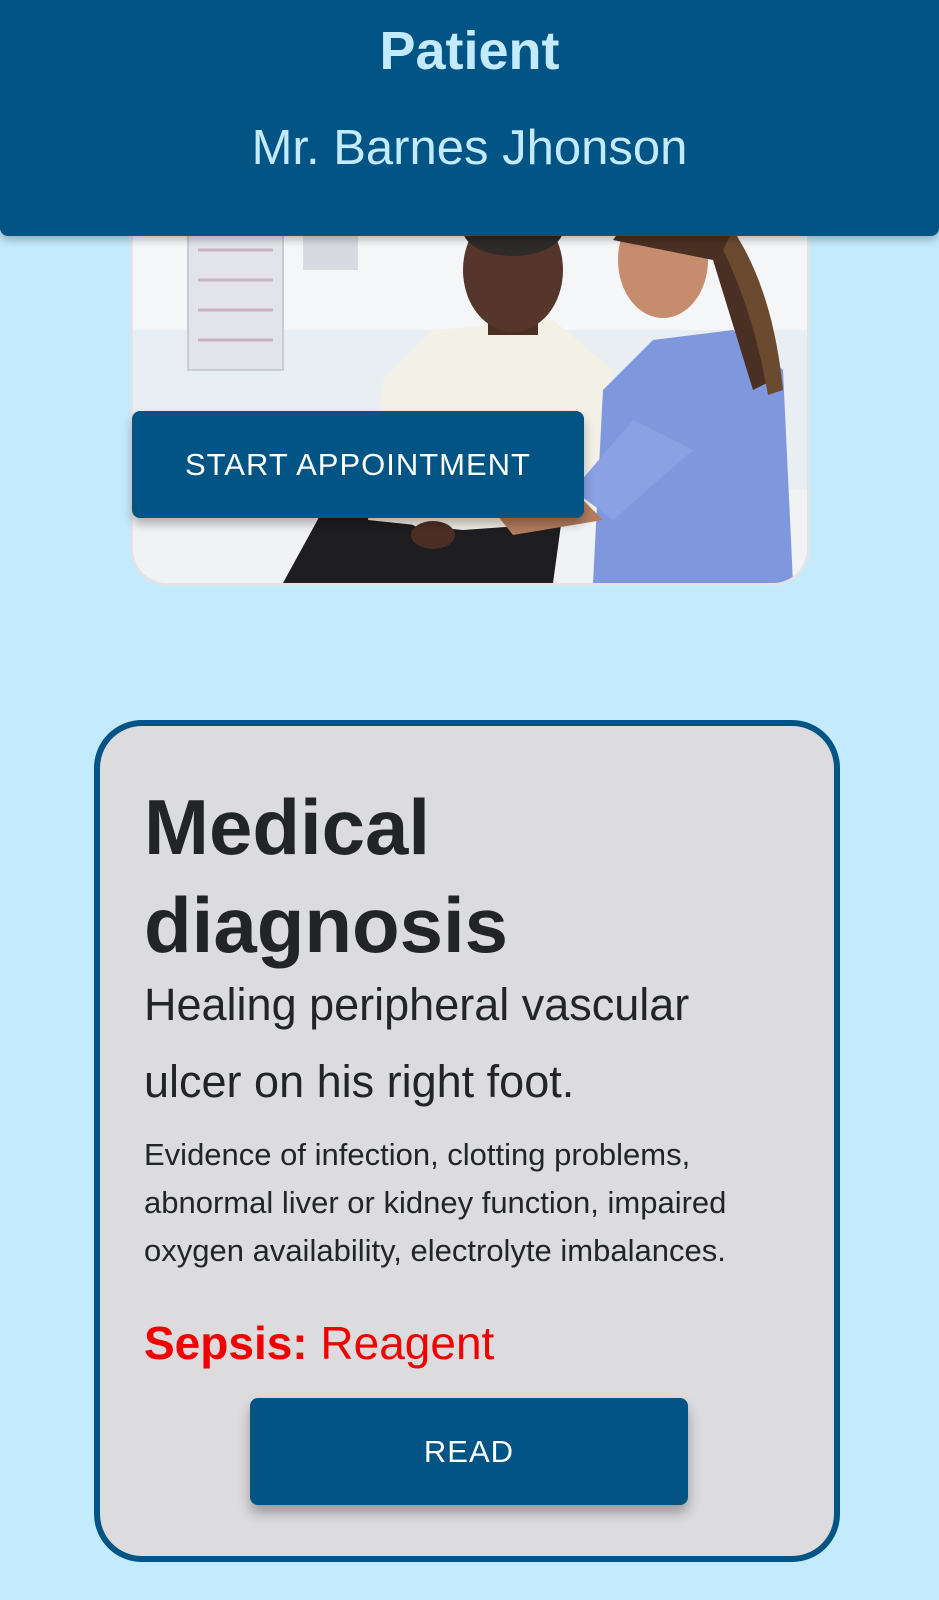  I want to click on sepsis-value: Reagent, so click(407, 1343).